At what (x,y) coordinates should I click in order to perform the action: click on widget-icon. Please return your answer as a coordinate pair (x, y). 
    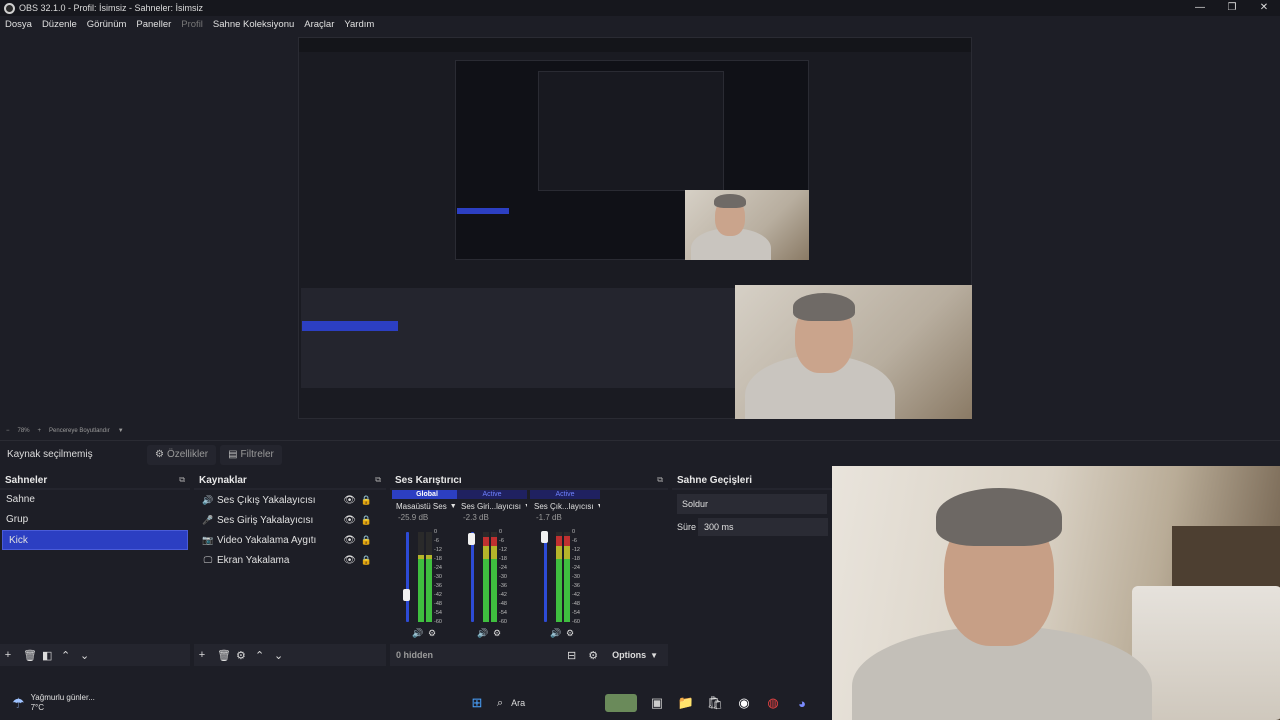
    Looking at the image, I should click on (621, 703).